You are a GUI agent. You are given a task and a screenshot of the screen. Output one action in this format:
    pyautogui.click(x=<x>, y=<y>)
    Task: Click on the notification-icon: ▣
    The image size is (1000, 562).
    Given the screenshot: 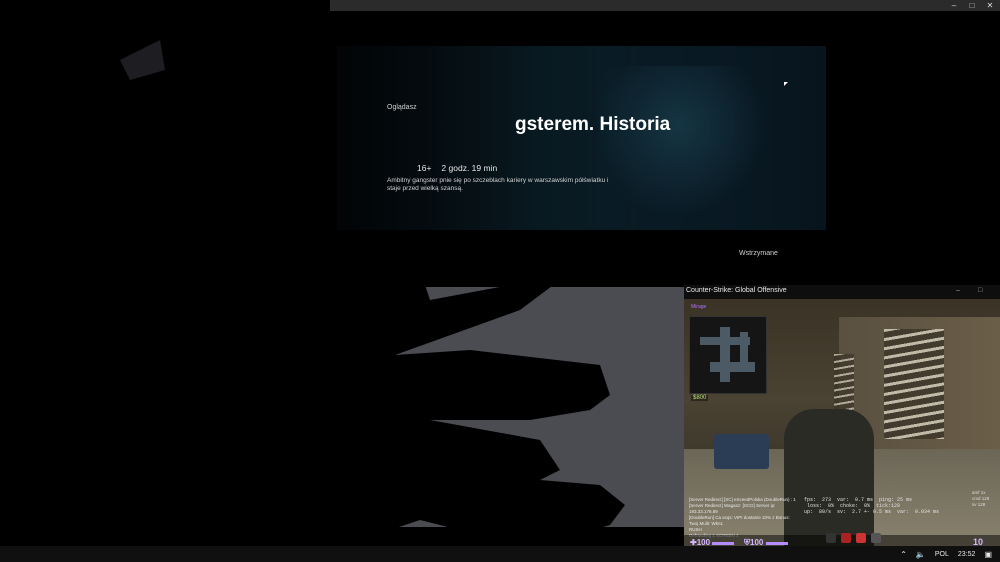 What is the action you would take?
    pyautogui.click(x=988, y=554)
    